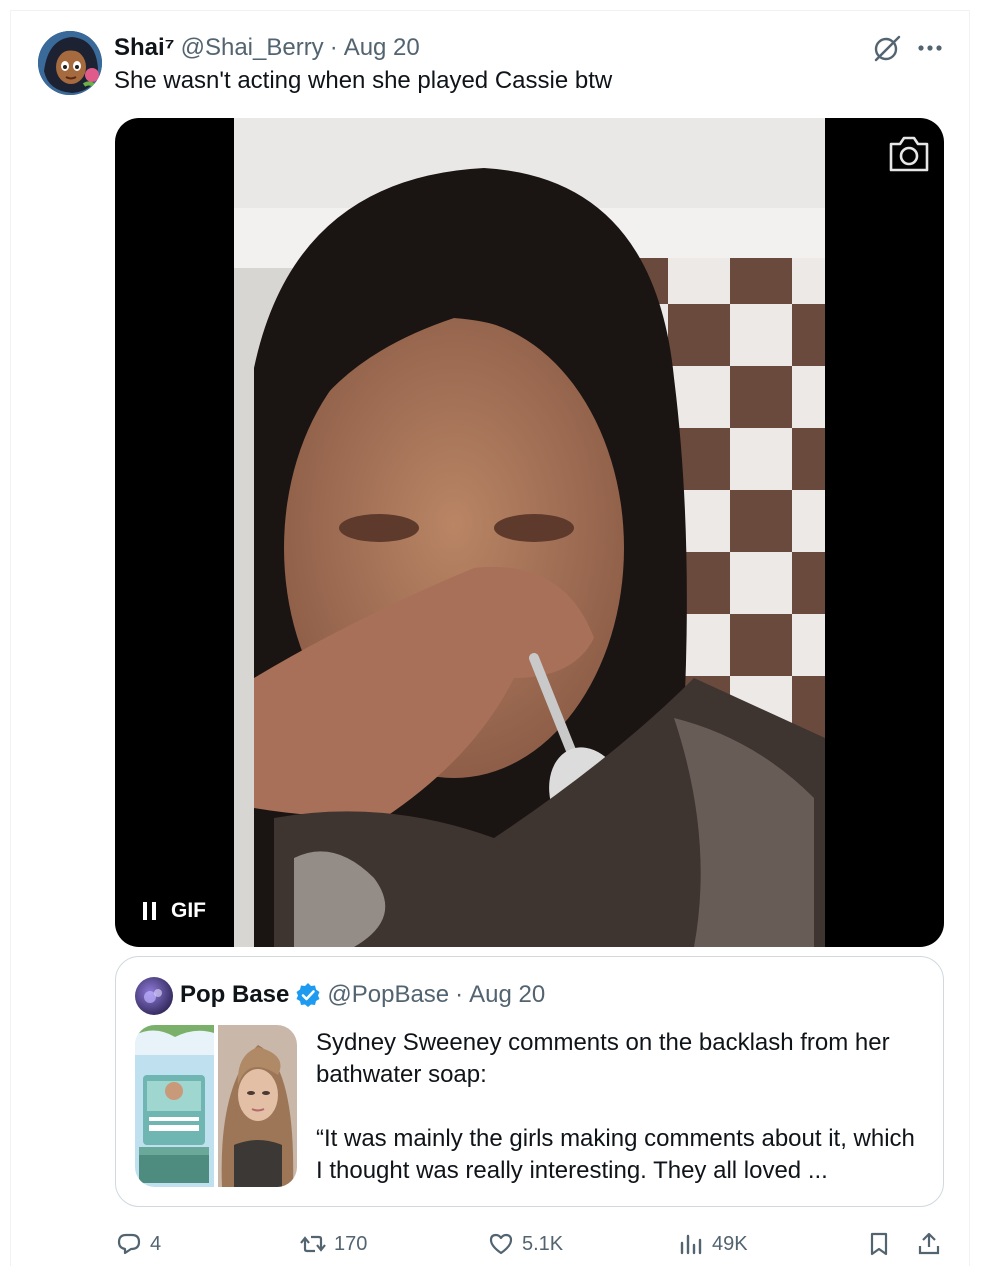 The image size is (988, 1266). I want to click on like-button: 5.1K, so click(525, 1244).